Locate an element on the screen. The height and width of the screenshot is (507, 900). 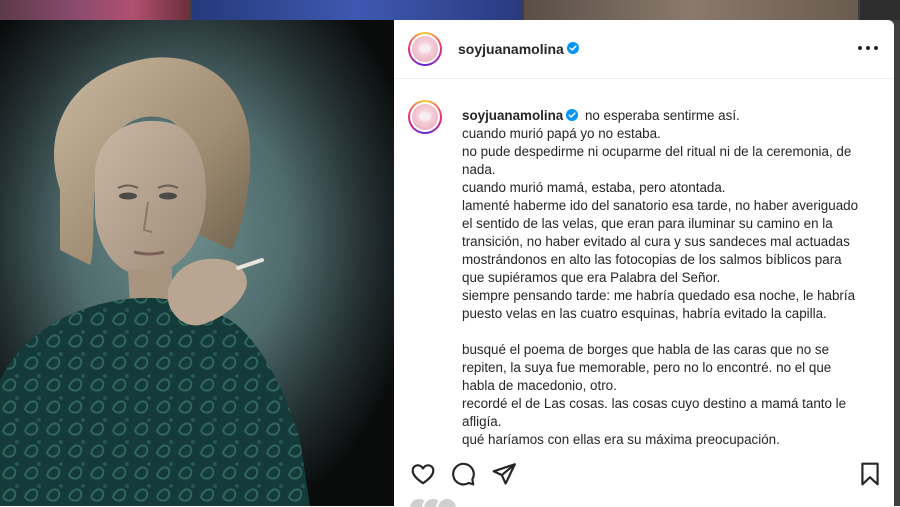
caption-line: habla de macedonio, otro. is located at coordinates (539, 385).